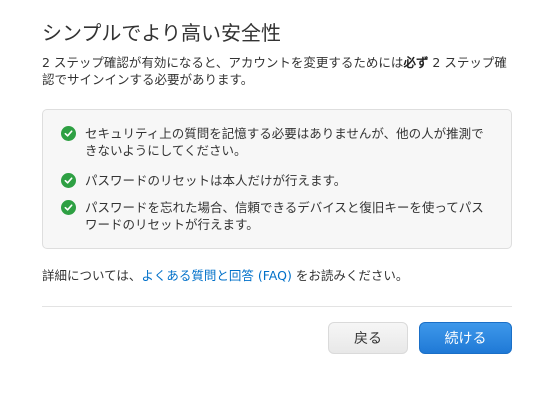 The image size is (546, 418). I want to click on details-suffix: をお読みください。, so click(350, 275).